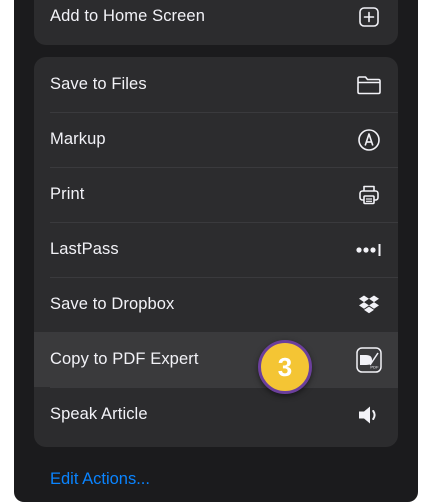 The width and height of the screenshot is (430, 502). What do you see at coordinates (67, 194) in the screenshot?
I see `action-label: Print` at bounding box center [67, 194].